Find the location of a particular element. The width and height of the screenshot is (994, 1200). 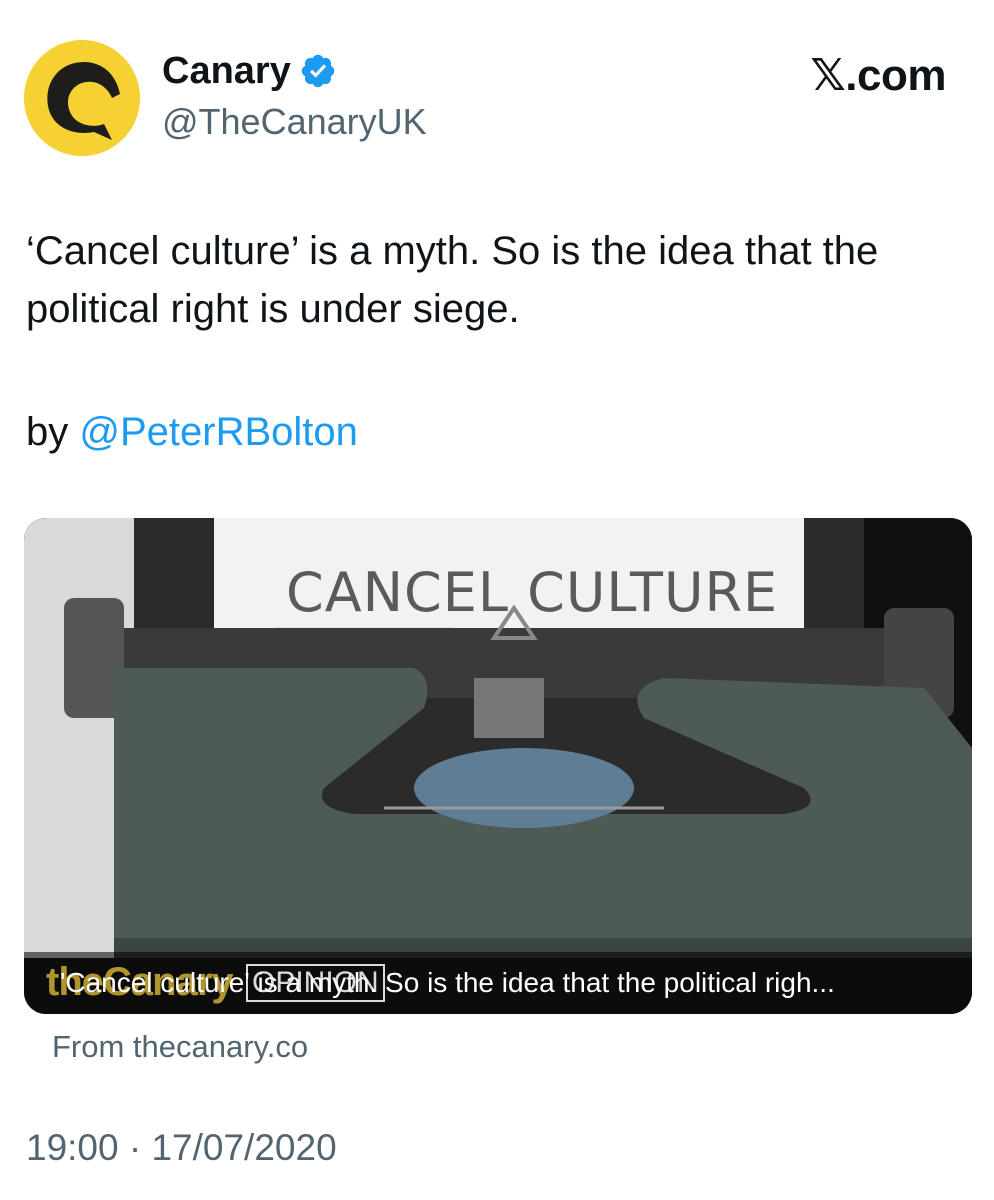

byline-prefix: by is located at coordinates (53, 432).